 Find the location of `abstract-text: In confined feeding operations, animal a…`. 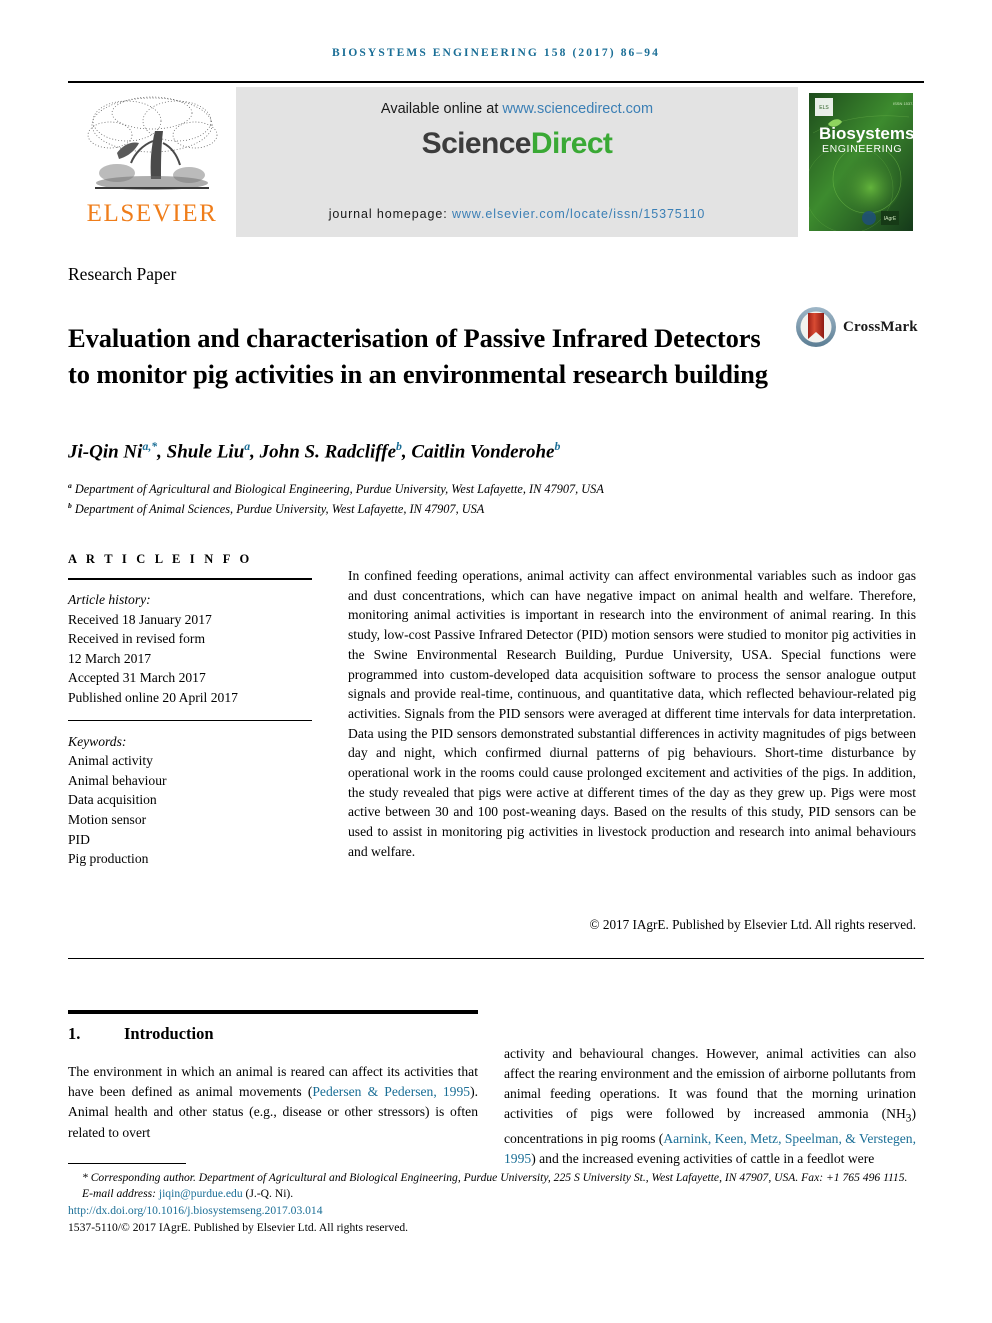

abstract-text: In confined feeding operations, animal a… is located at coordinates (632, 713).